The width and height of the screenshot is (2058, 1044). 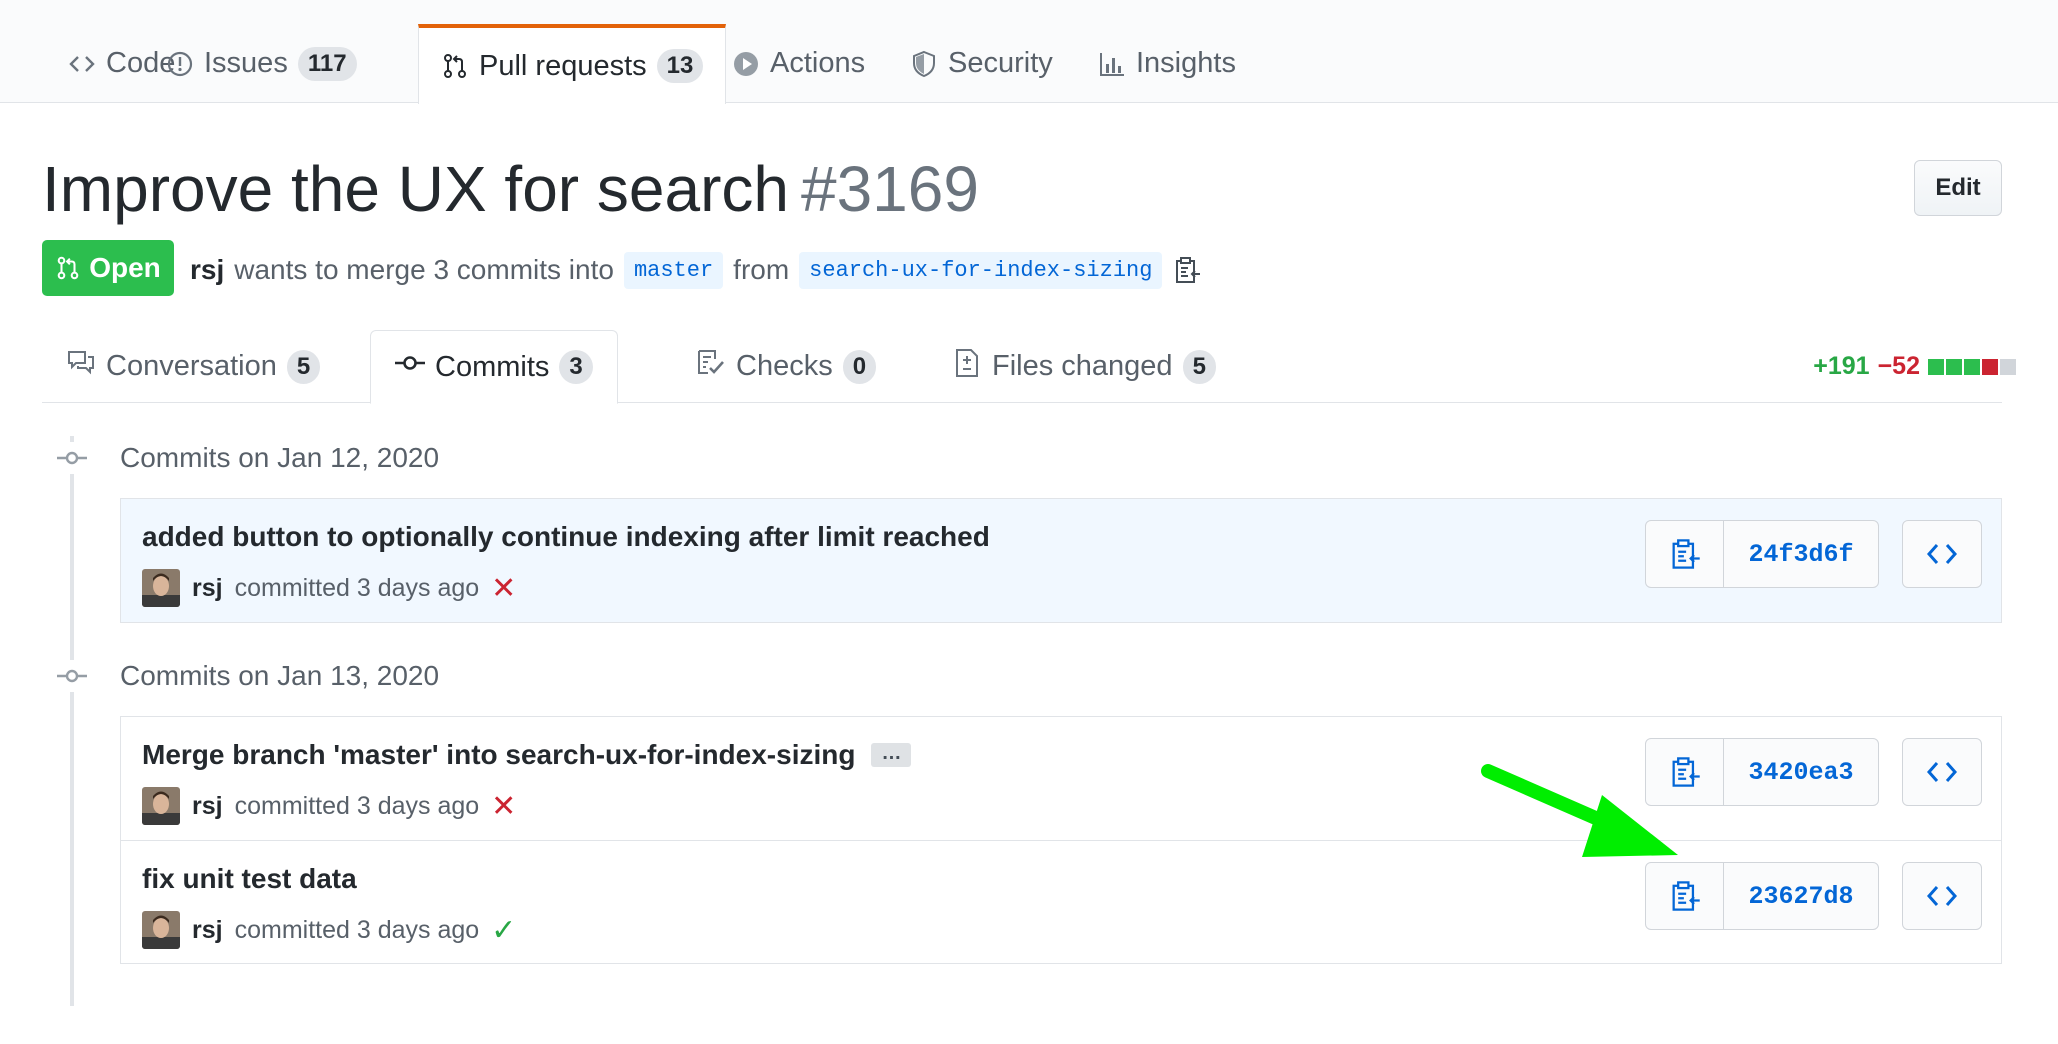 I want to click on repo-tab-label: Issues, so click(x=246, y=63).